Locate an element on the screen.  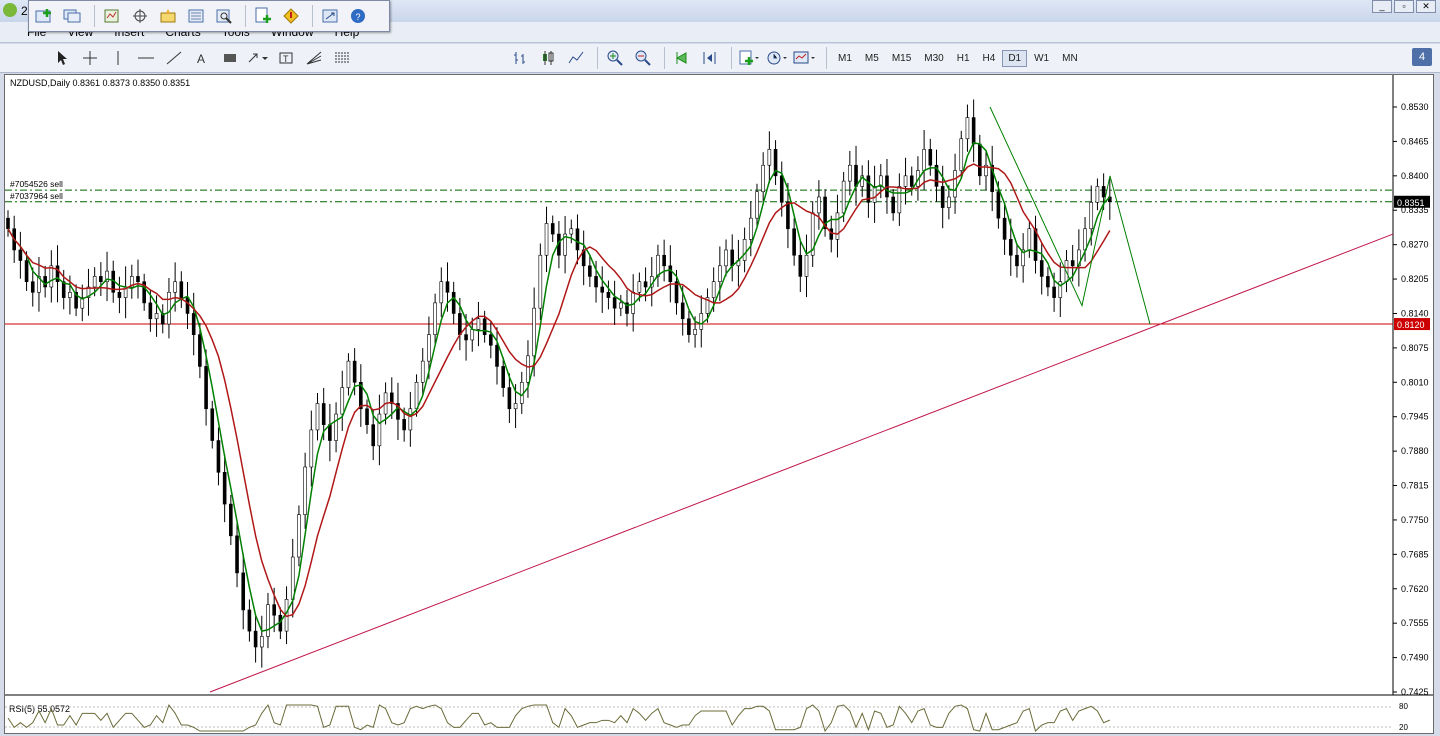
new-order-button is located at coordinates (263, 16).